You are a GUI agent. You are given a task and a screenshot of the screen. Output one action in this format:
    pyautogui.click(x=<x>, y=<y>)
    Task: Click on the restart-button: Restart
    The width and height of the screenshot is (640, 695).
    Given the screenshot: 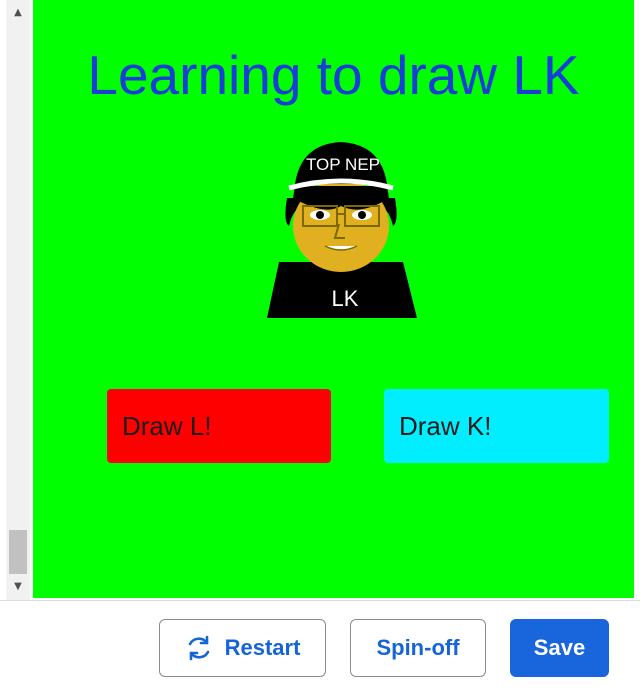 What is the action you would take?
    pyautogui.click(x=242, y=648)
    